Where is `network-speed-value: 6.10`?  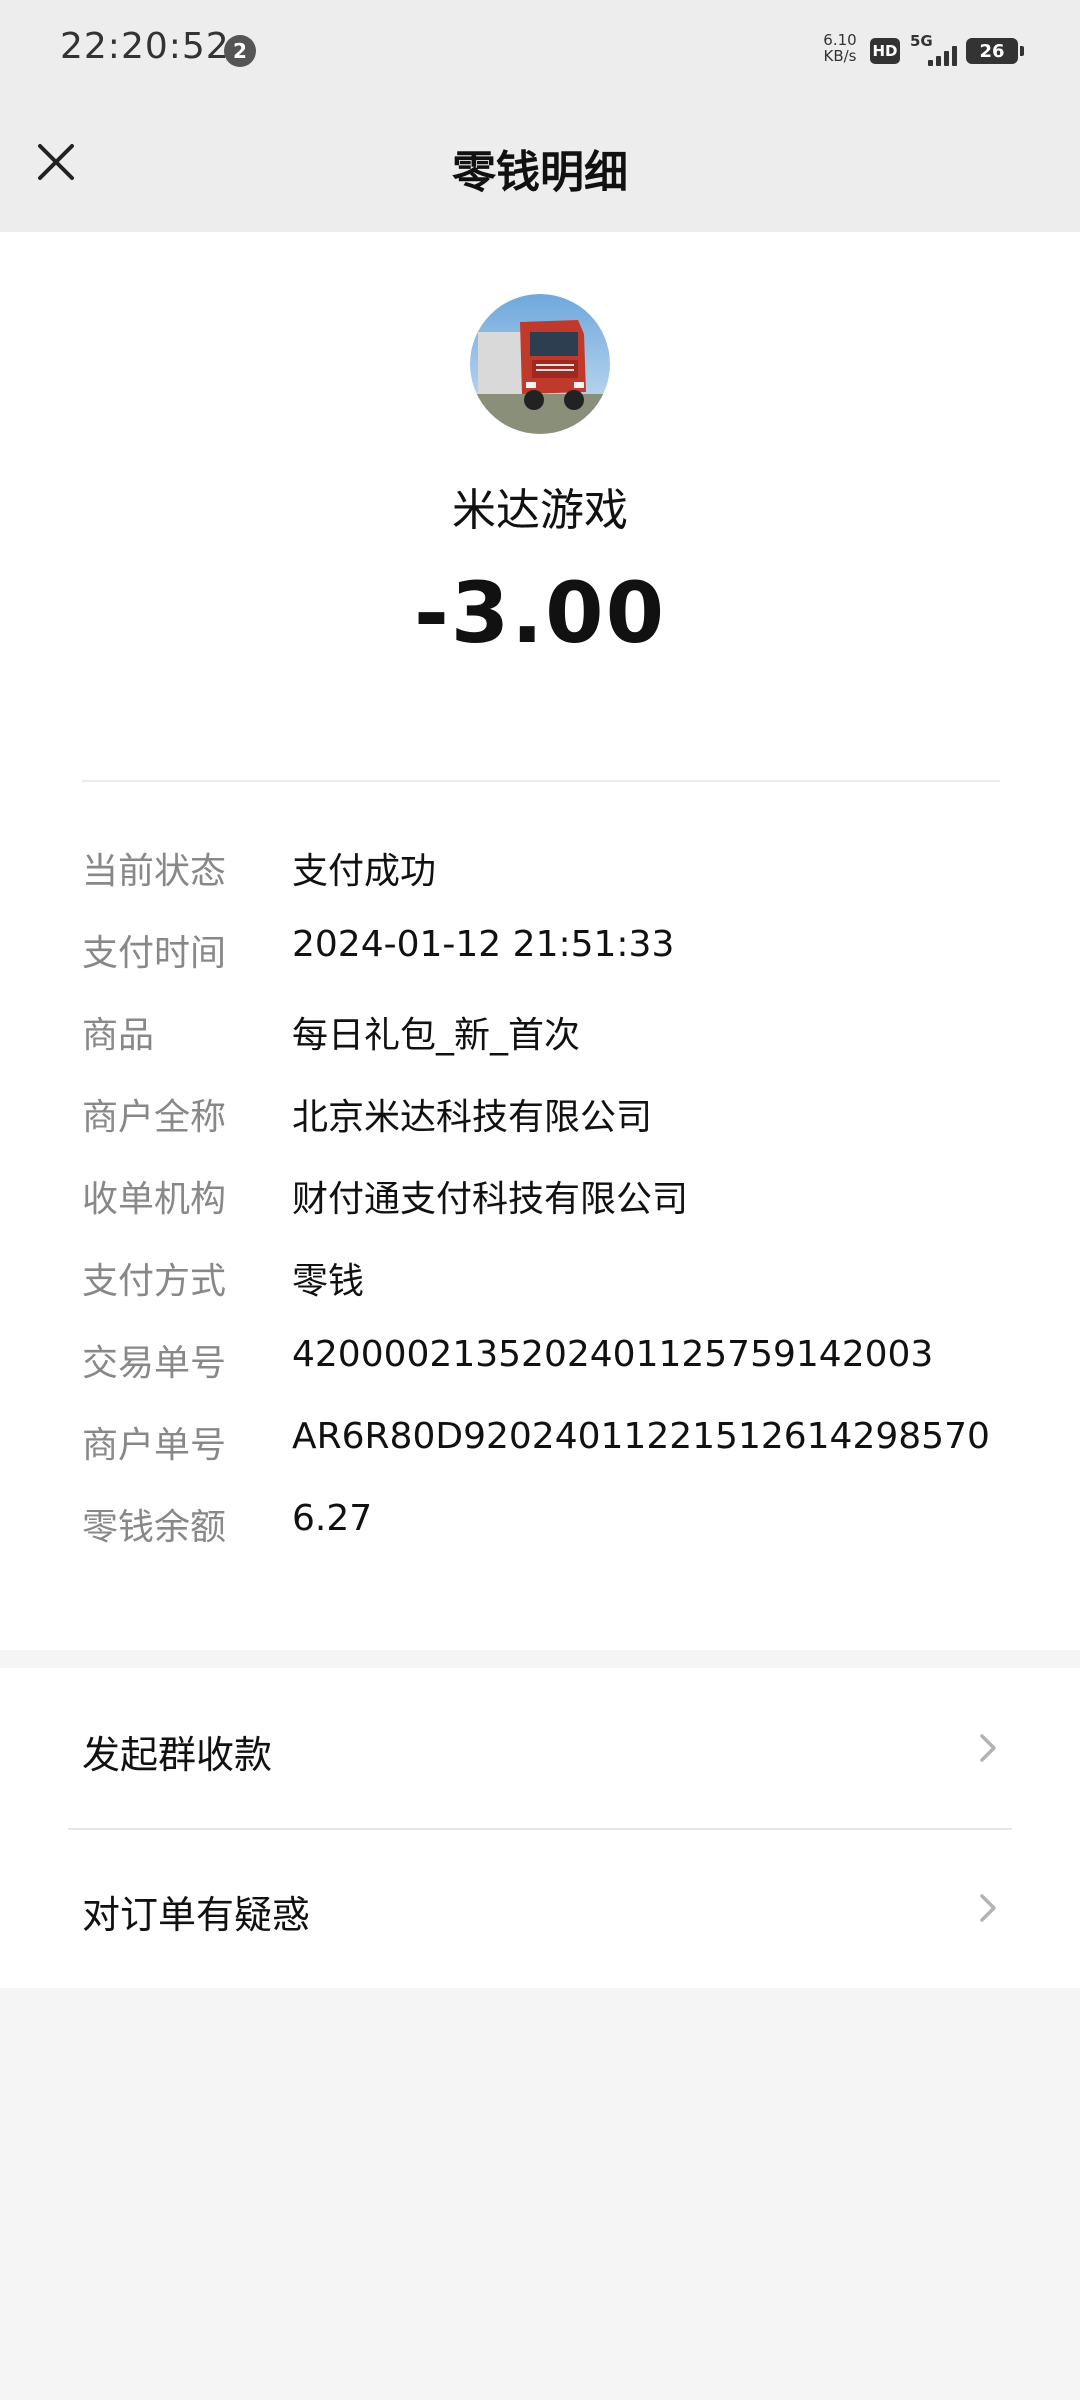
network-speed-value: 6.10 is located at coordinates (840, 40).